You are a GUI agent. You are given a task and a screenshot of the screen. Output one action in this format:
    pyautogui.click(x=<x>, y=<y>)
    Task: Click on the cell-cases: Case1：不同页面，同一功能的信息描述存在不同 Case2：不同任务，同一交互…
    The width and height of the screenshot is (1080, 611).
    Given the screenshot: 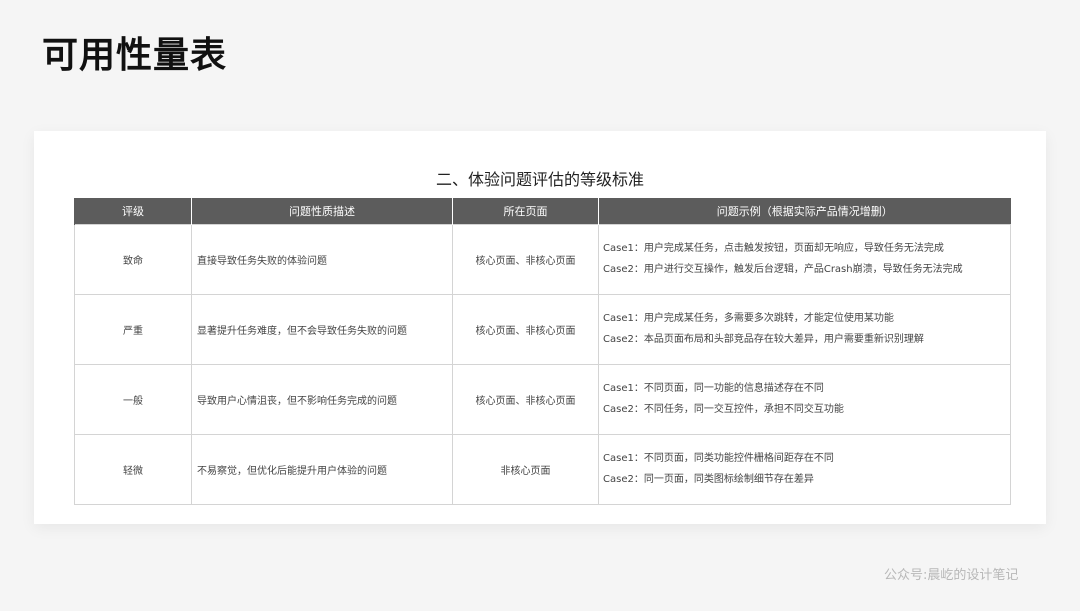 What is the action you would take?
    pyautogui.click(x=804, y=399)
    